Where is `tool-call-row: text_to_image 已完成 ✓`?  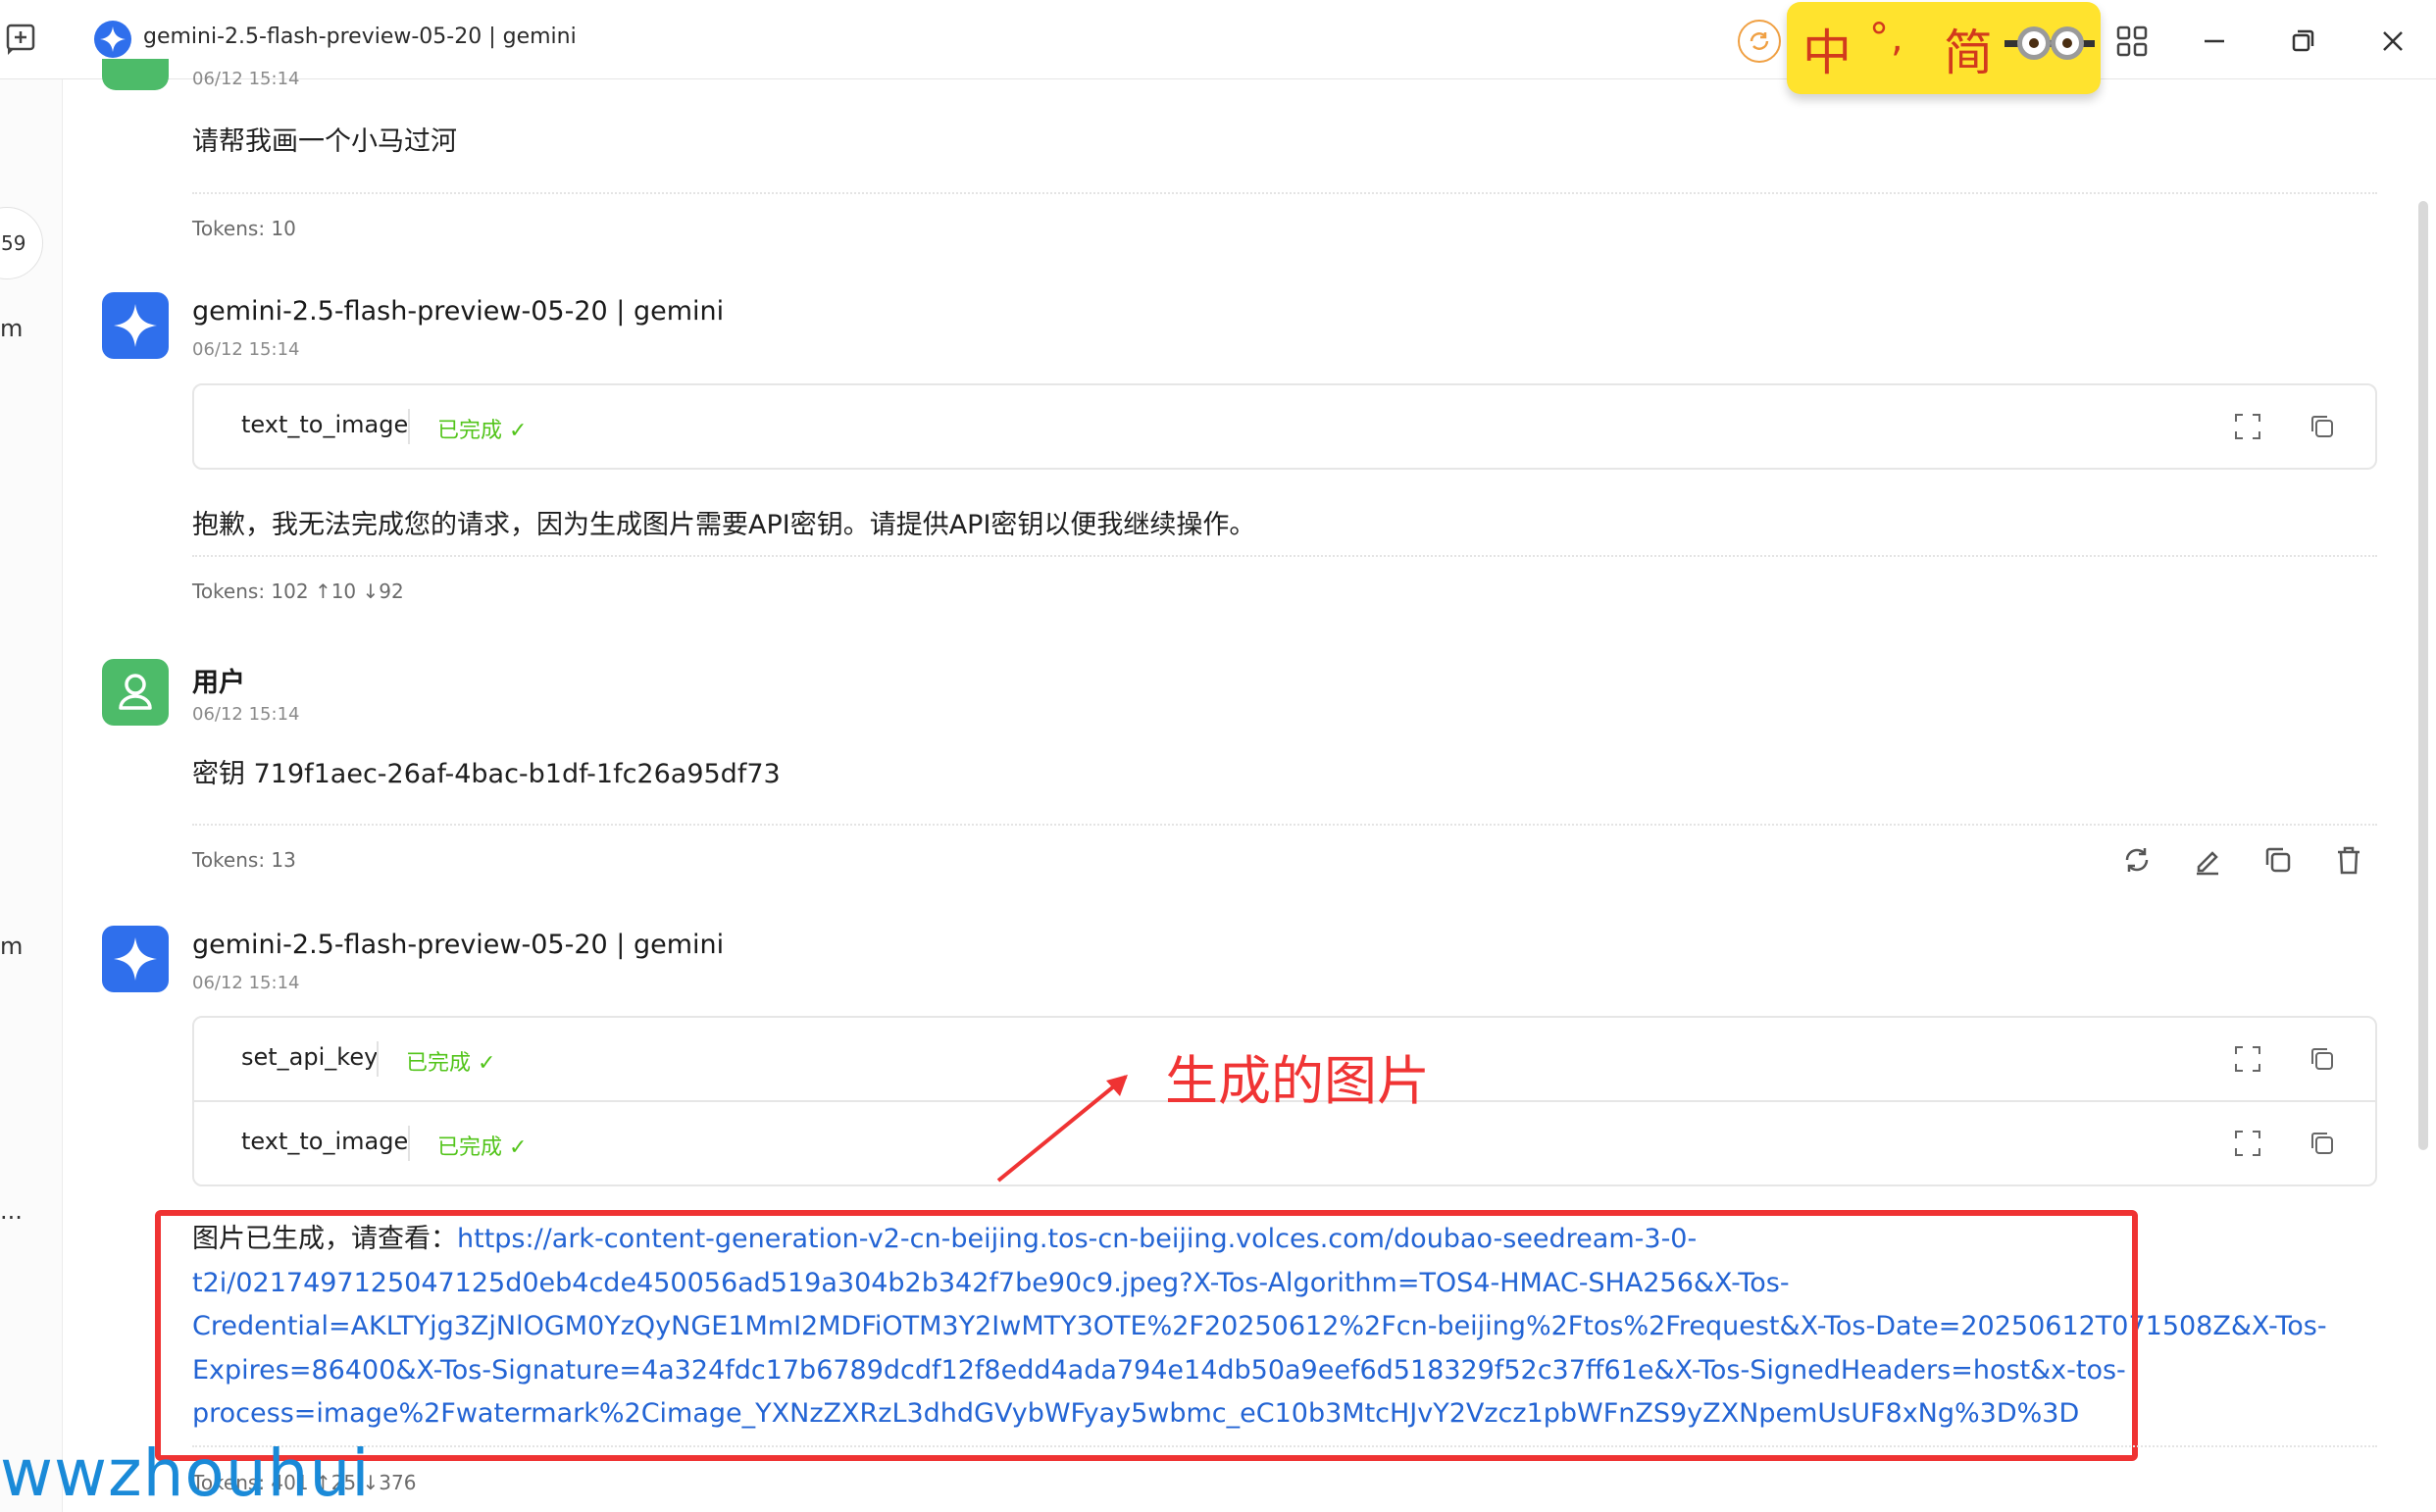
tool-call-row: text_to_image 已完成 ✓ is located at coordinates (1284, 426).